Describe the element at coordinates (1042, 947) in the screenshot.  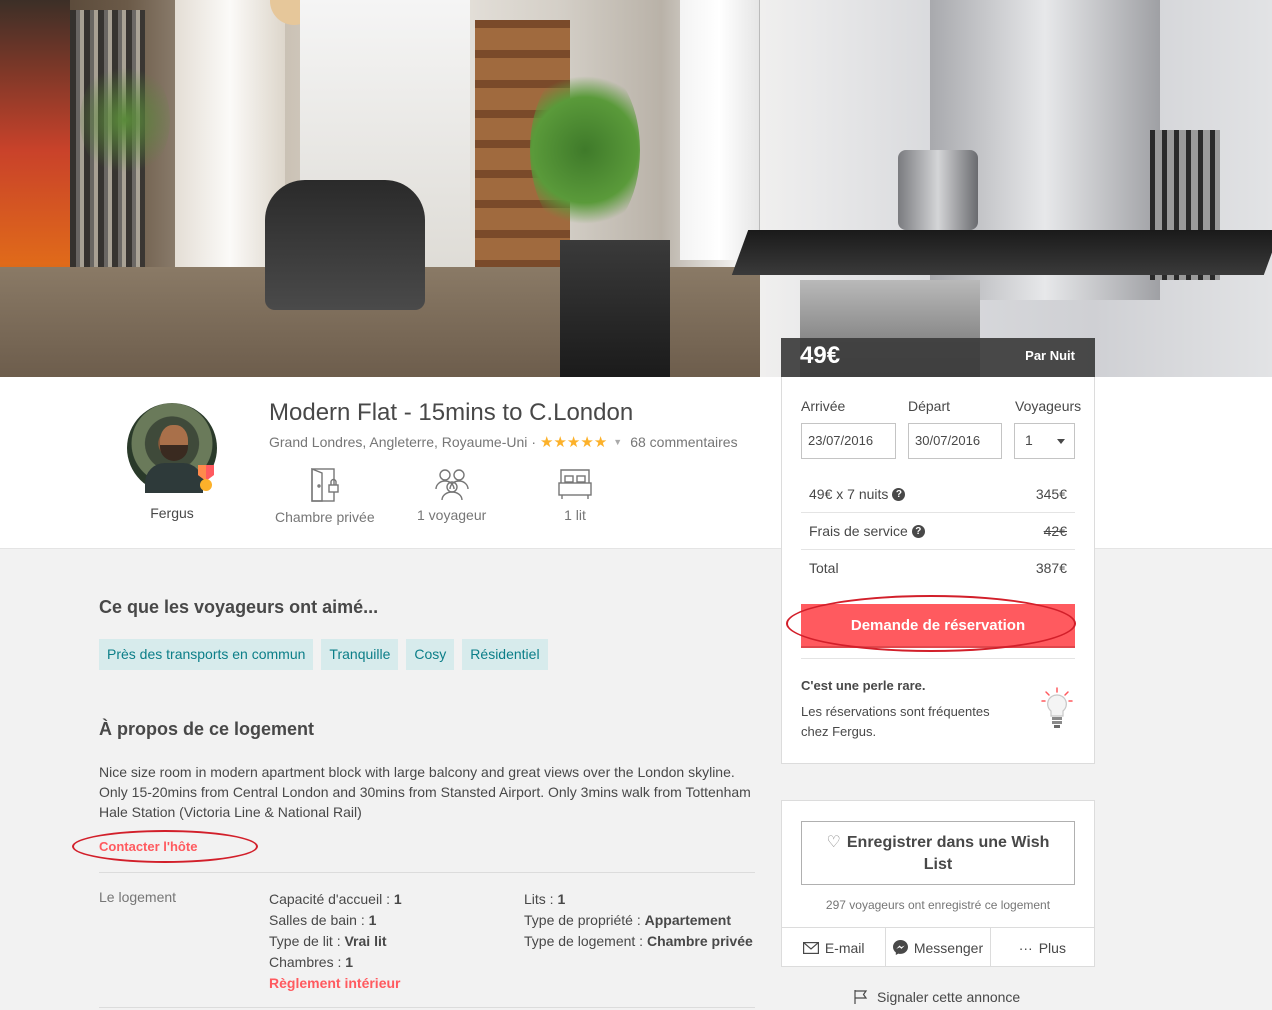
I see `share-more-button: ··· Plus` at that location.